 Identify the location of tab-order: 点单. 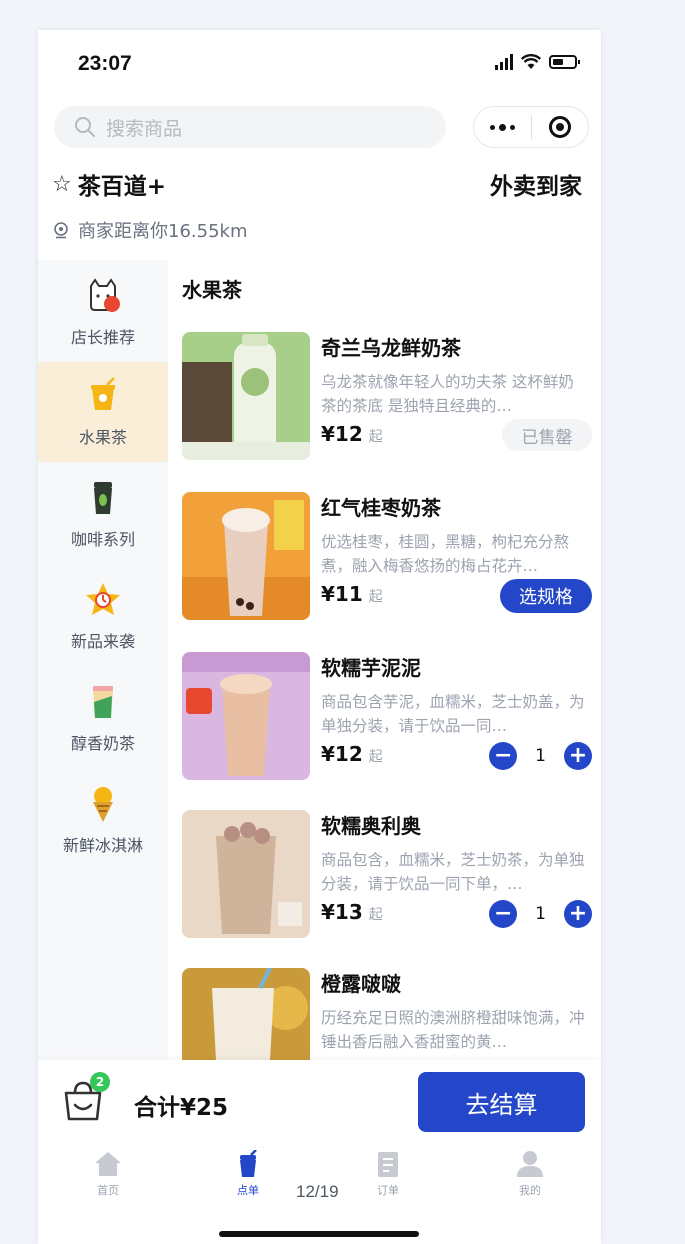
(248, 1174).